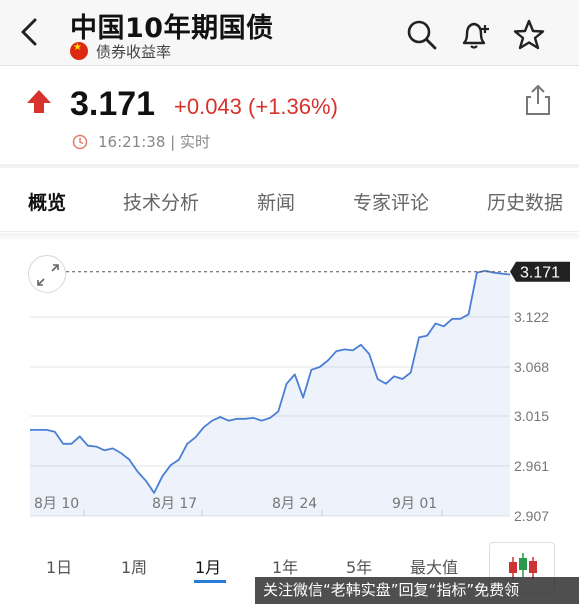  I want to click on range-1w: 1周, so click(134, 566).